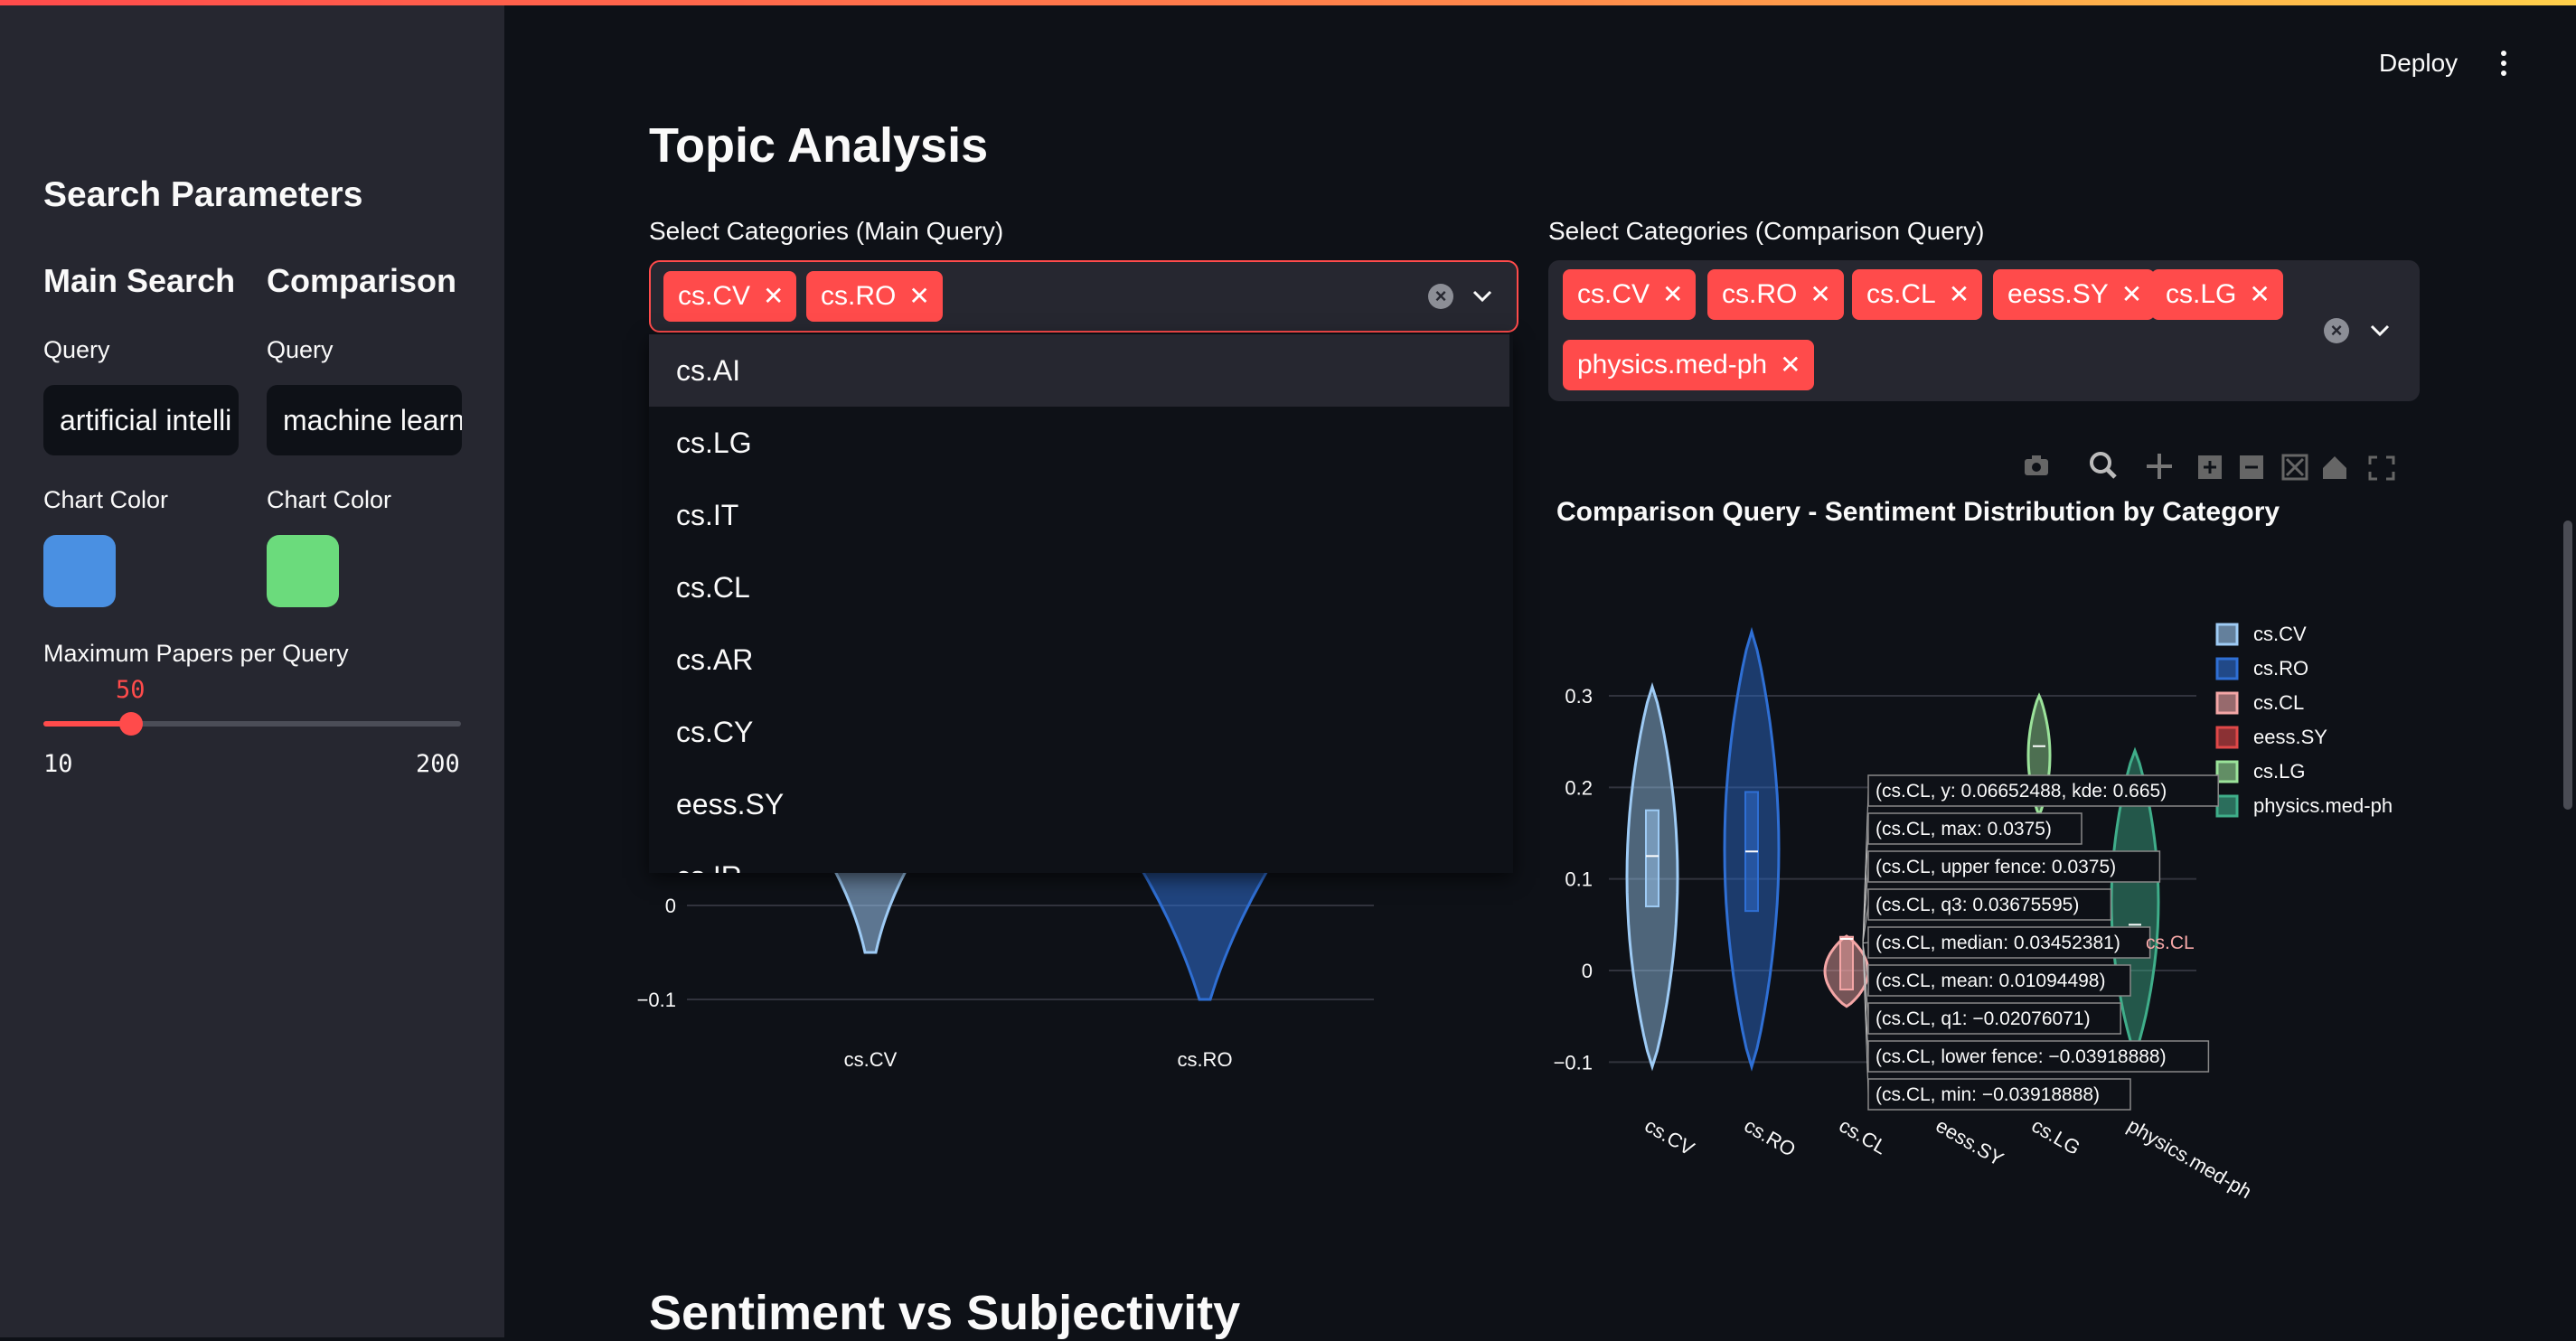 Image resolution: width=2576 pixels, height=1341 pixels. I want to click on dropdown-option: cs.LG, so click(1079, 443).